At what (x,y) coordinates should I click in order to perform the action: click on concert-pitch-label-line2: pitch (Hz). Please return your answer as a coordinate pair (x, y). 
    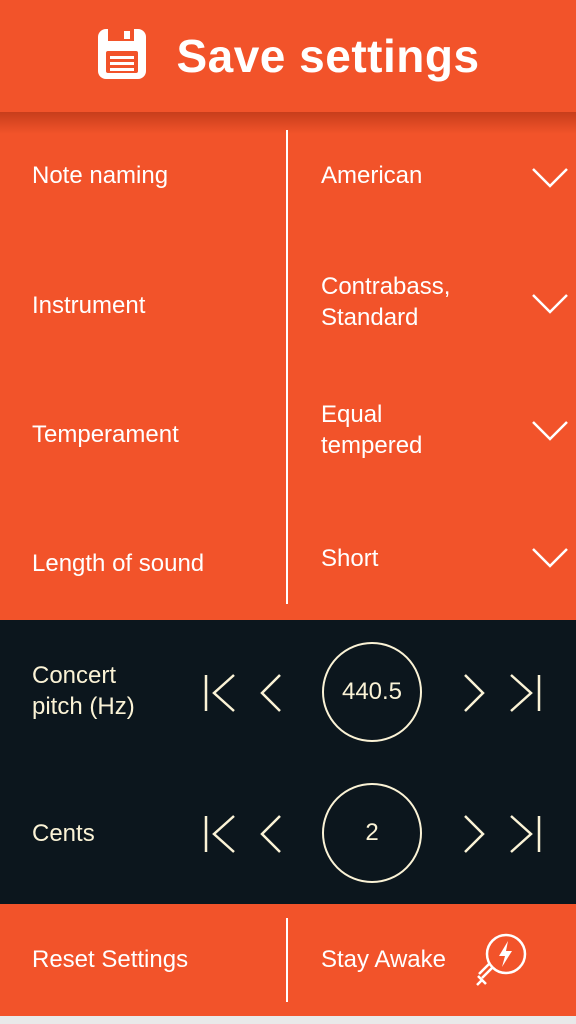
    Looking at the image, I should click on (83, 706).